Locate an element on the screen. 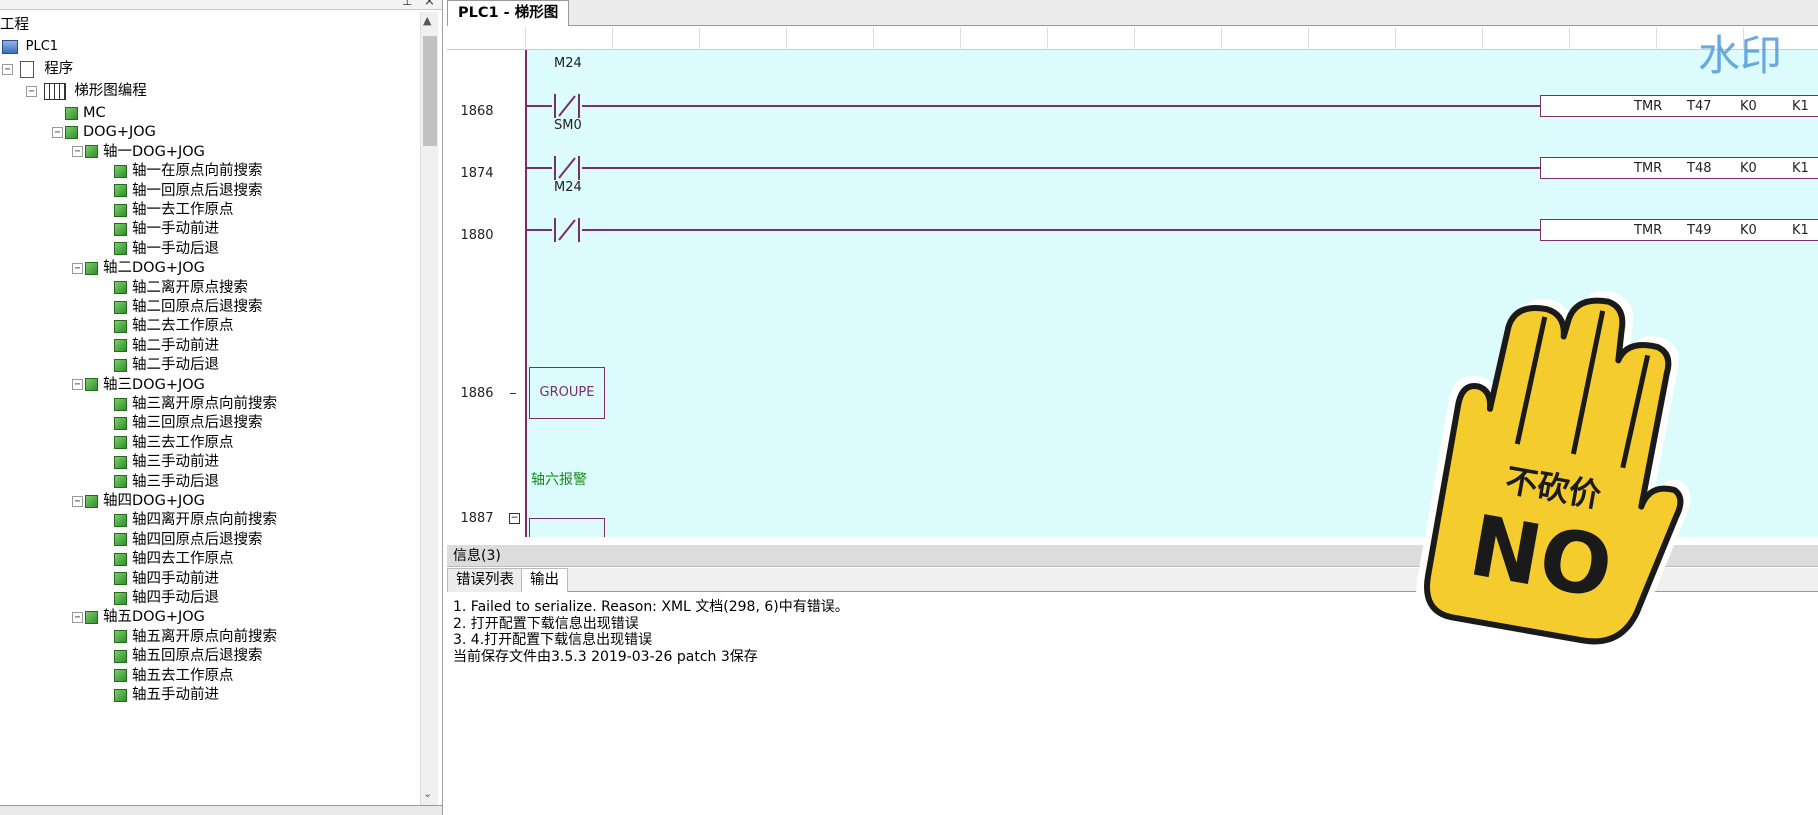 The image size is (1818, 815). tab-ladder-editor: PLC1 - 梯形图 is located at coordinates (508, 13).